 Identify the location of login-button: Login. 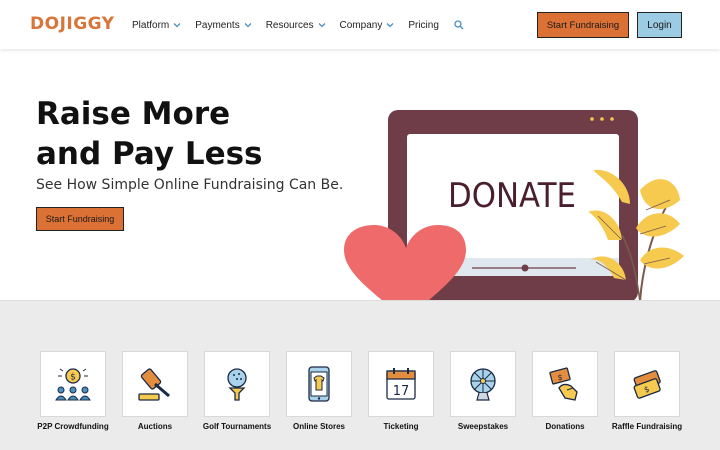
(659, 25).